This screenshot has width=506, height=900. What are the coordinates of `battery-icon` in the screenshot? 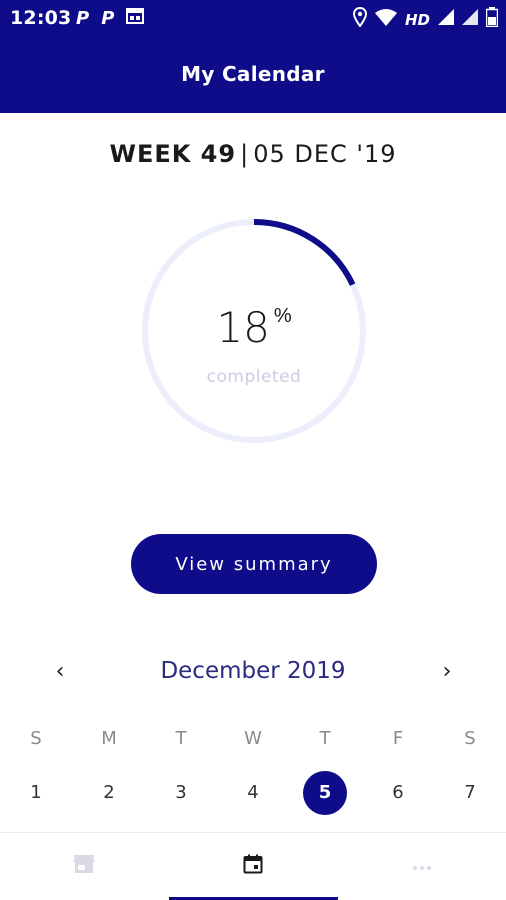 It's located at (492, 19).